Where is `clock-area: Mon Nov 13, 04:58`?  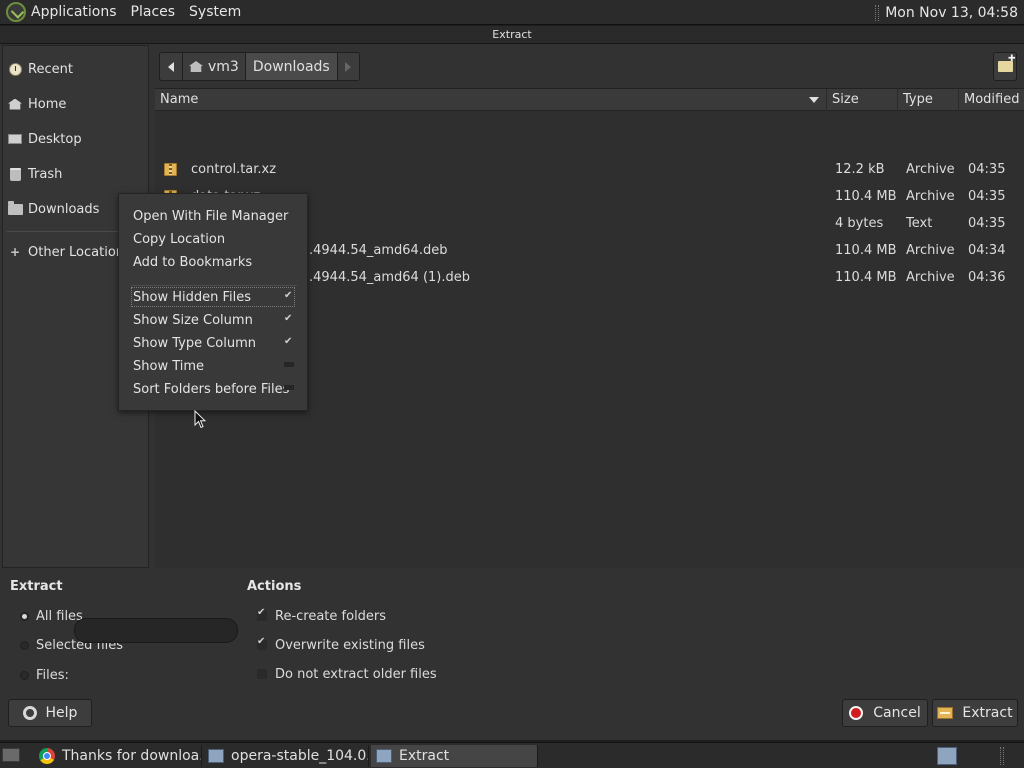 clock-area: Mon Nov 13, 04:58 is located at coordinates (949, 12).